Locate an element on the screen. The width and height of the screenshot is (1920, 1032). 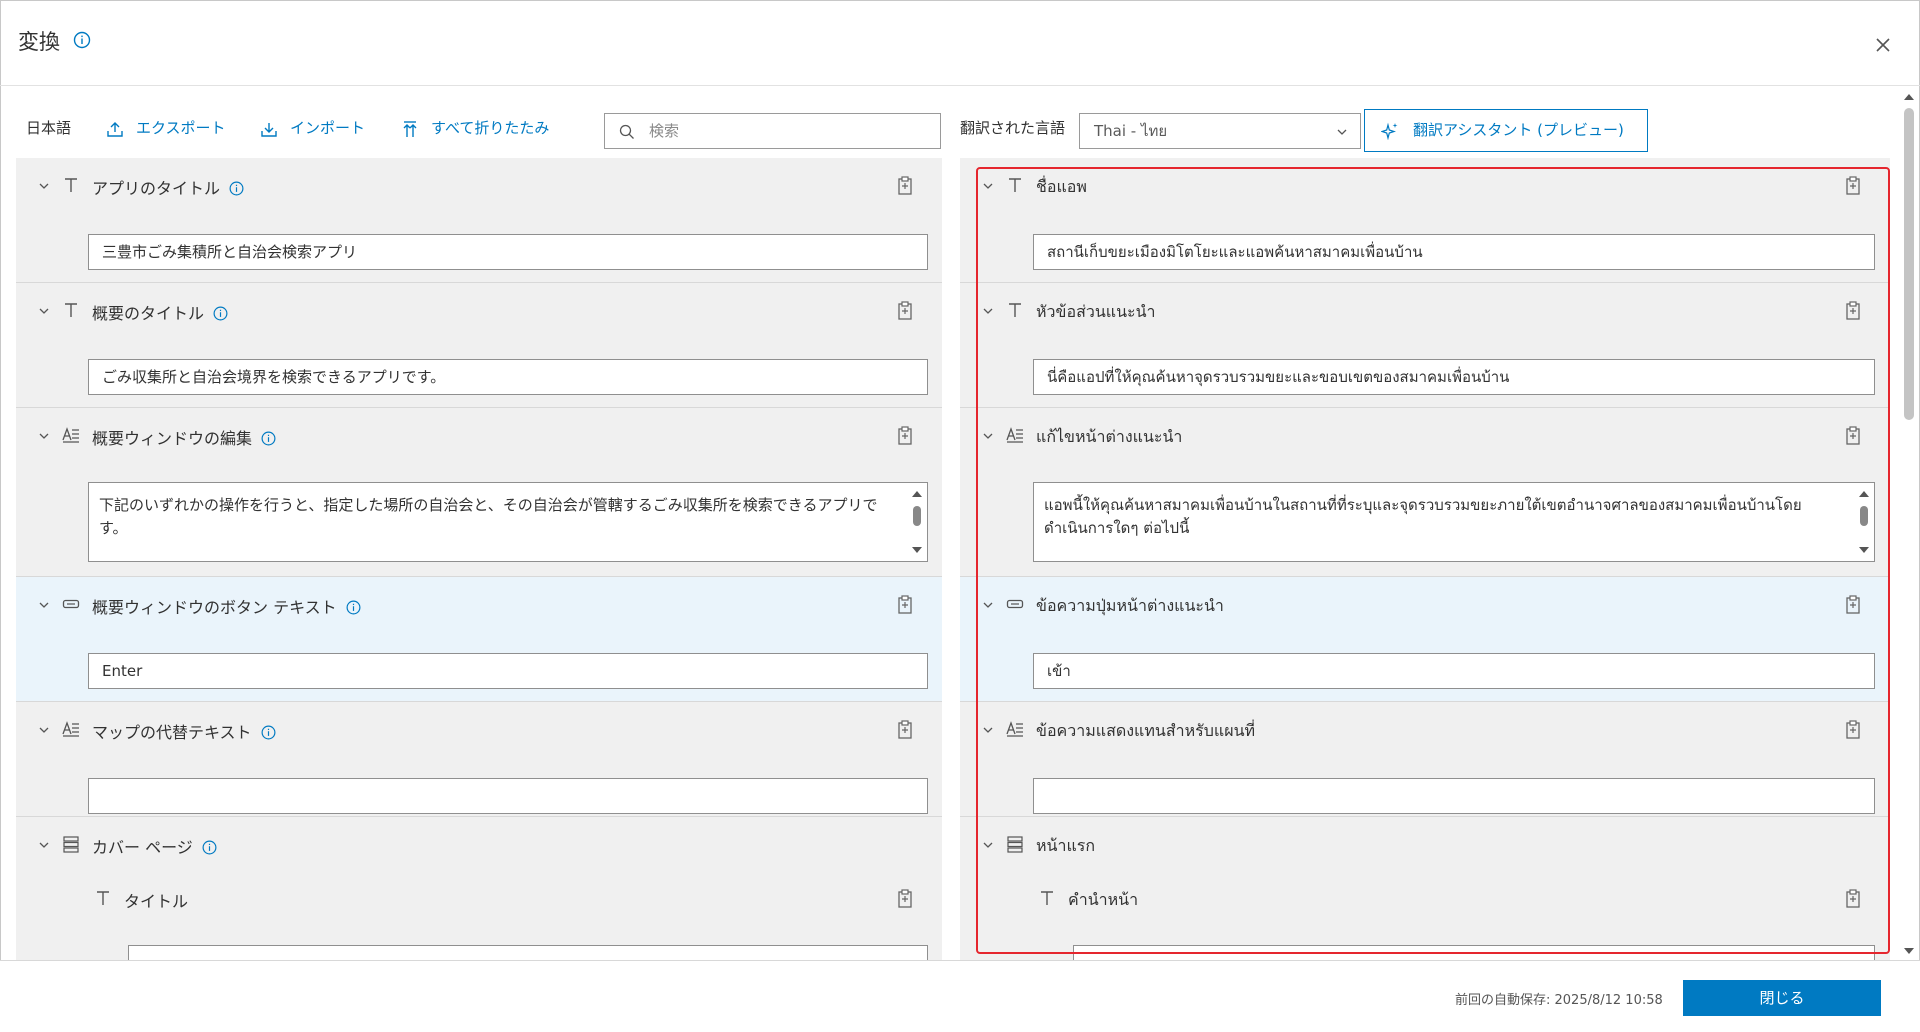
dialog-footer: 前回の自動保存: 2025/8/12 10:58 閉じる is located at coordinates (960, 996).